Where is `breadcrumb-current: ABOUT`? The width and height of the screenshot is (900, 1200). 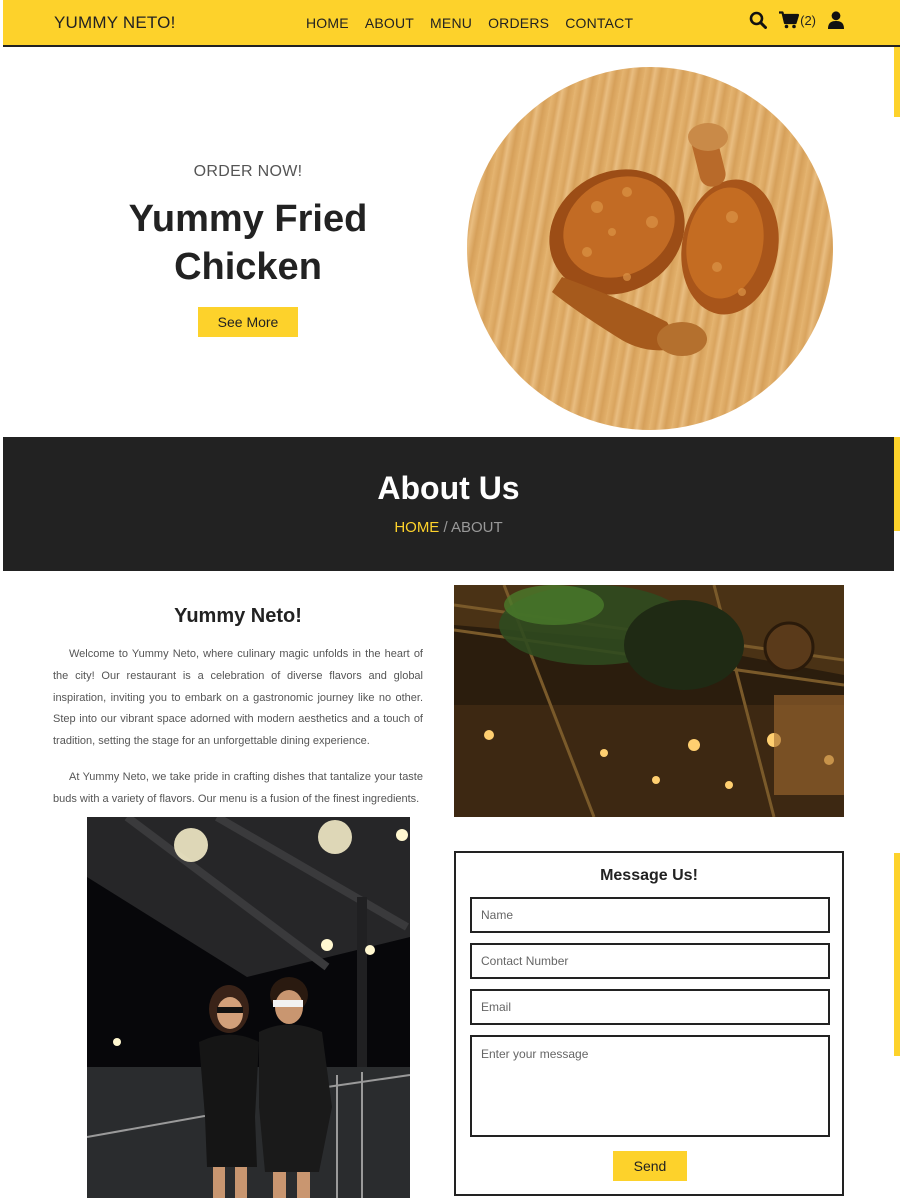 breadcrumb-current: ABOUT is located at coordinates (477, 527).